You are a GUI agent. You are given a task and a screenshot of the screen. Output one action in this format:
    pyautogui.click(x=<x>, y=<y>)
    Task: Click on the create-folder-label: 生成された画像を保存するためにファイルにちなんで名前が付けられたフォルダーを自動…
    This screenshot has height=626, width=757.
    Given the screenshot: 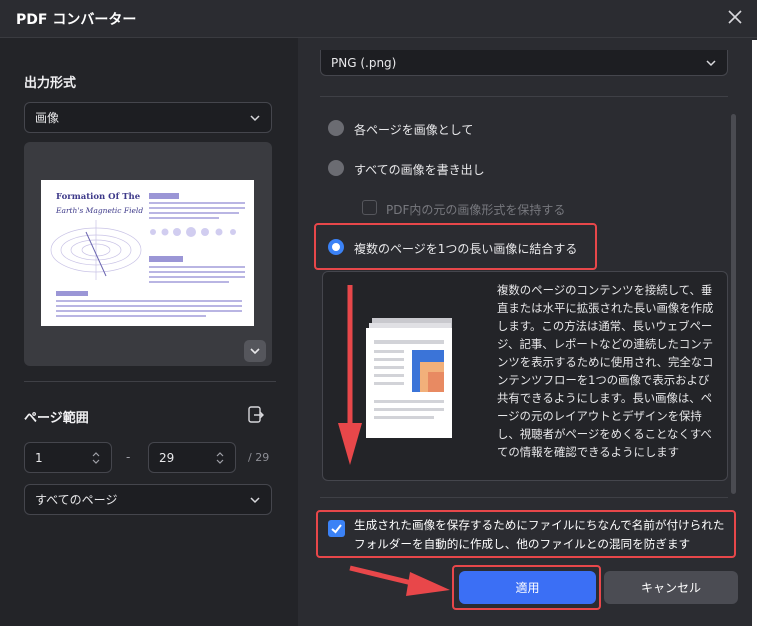 What is the action you would take?
    pyautogui.click(x=543, y=535)
    